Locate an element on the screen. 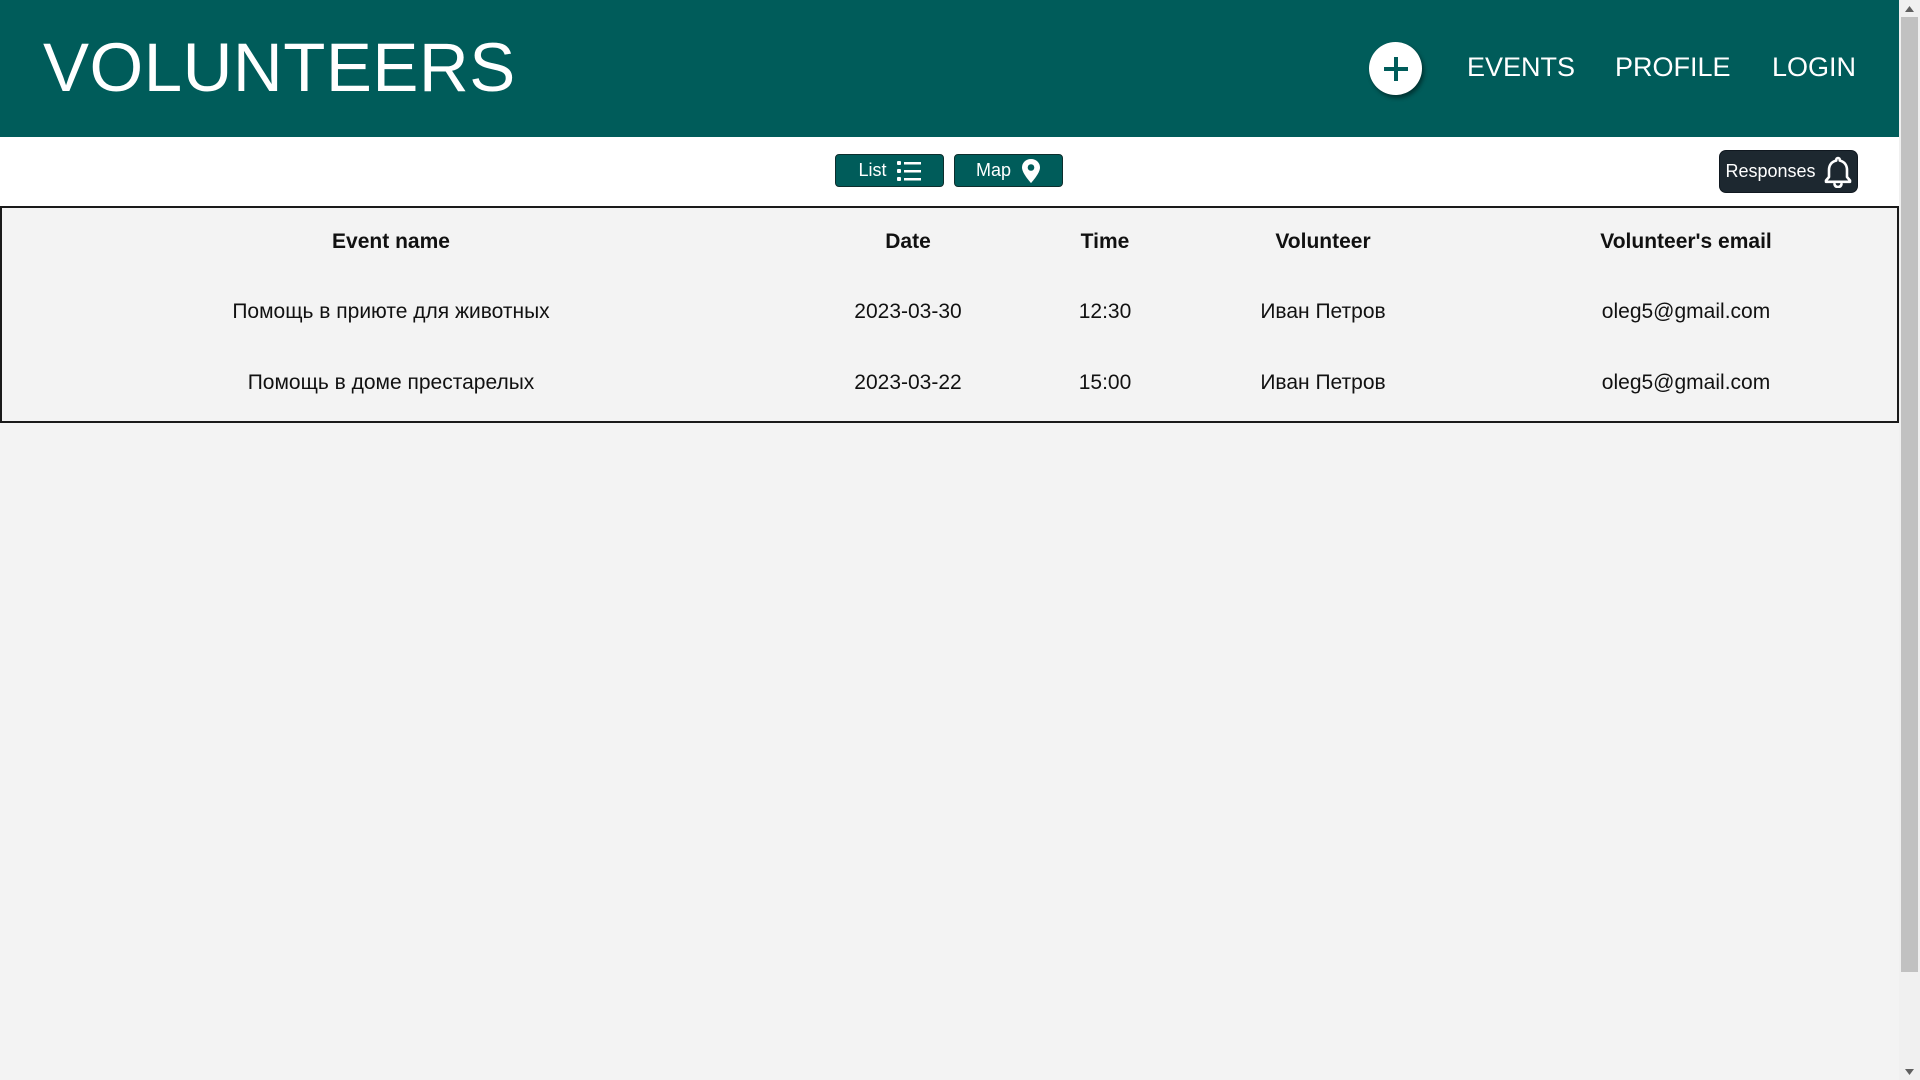 The height and width of the screenshot is (1080, 1920). list-icon is located at coordinates (908, 170).